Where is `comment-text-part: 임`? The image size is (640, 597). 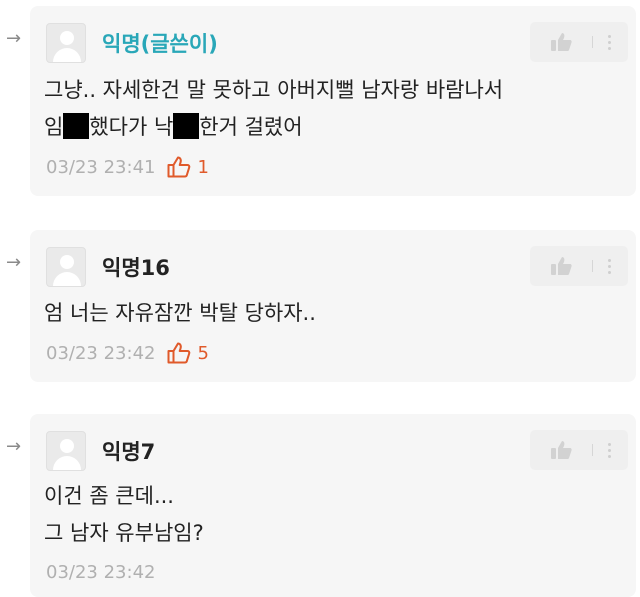 comment-text-part: 임 is located at coordinates (54, 127).